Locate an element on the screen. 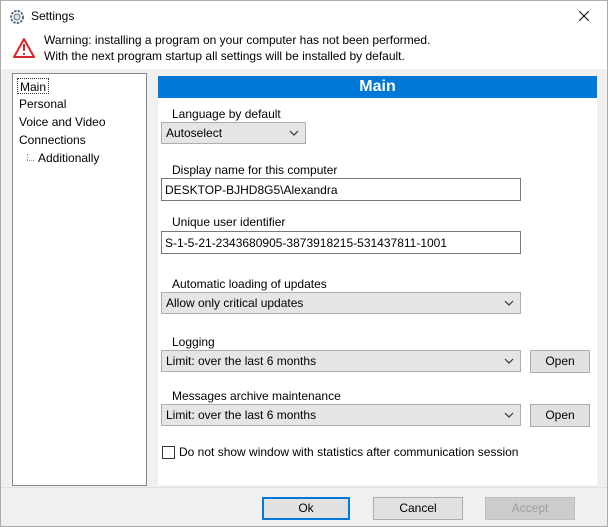 The image size is (608, 527). title-bar: Settings is located at coordinates (304, 16).